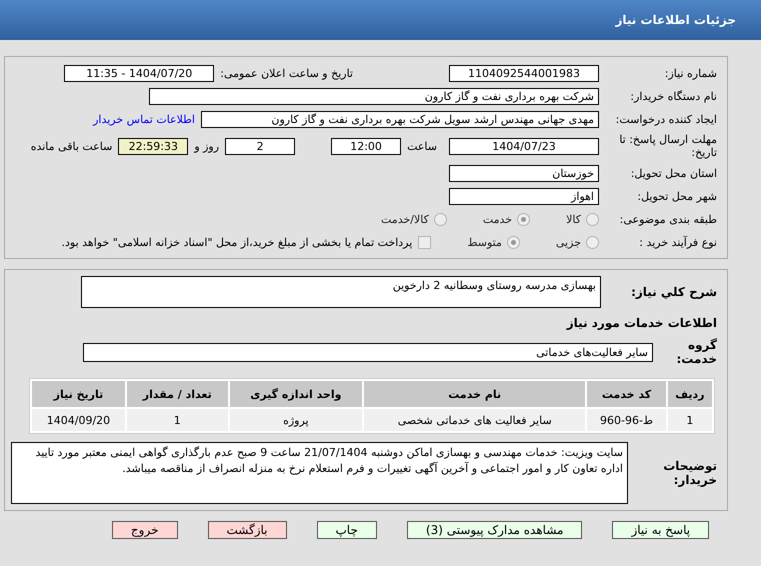  What do you see at coordinates (675, 20) in the screenshot?
I see `page-title: جزئیات اطلاعات نیاز` at bounding box center [675, 20].